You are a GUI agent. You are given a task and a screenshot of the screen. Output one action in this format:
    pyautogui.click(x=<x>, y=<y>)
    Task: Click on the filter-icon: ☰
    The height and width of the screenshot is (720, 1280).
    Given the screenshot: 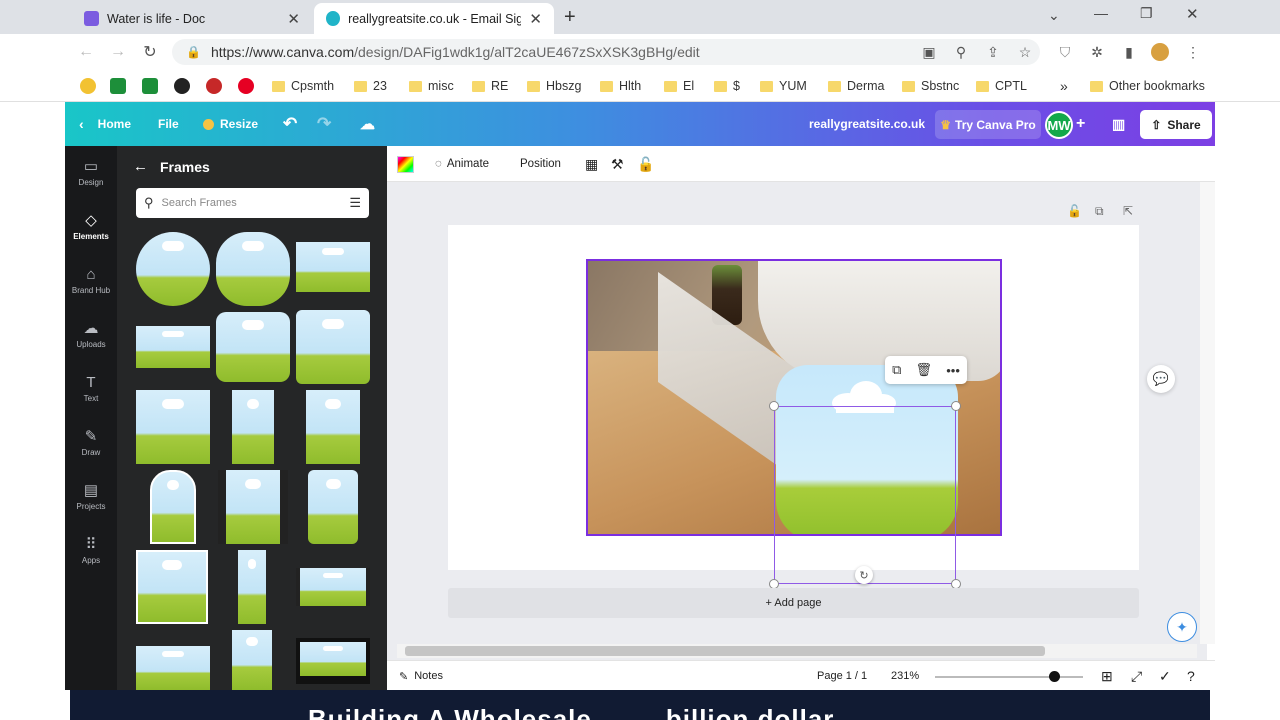 What is the action you would take?
    pyautogui.click(x=355, y=203)
    